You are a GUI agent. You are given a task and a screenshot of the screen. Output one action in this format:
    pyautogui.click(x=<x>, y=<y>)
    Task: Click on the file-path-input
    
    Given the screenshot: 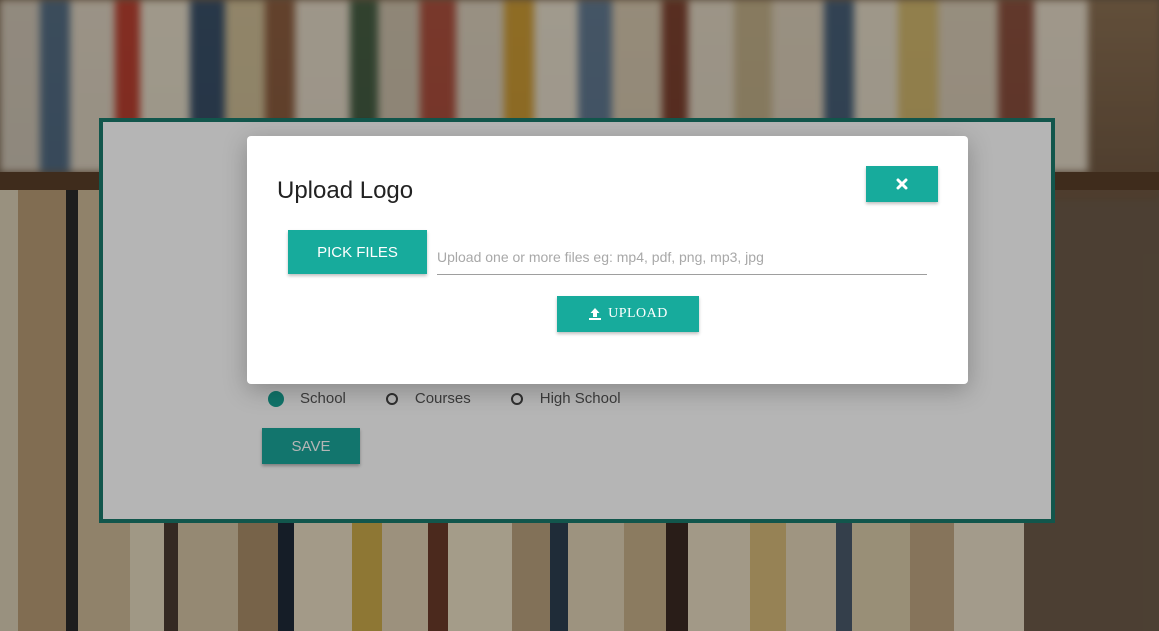 What is the action you would take?
    pyautogui.click(x=682, y=257)
    